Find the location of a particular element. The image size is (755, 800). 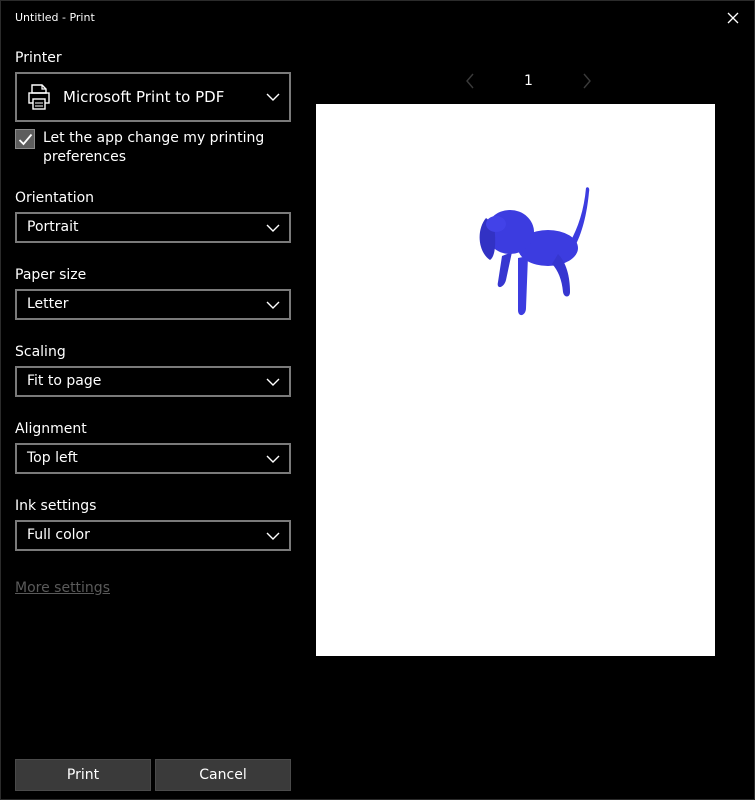

app-preferences-checkbox is located at coordinates (25, 139).